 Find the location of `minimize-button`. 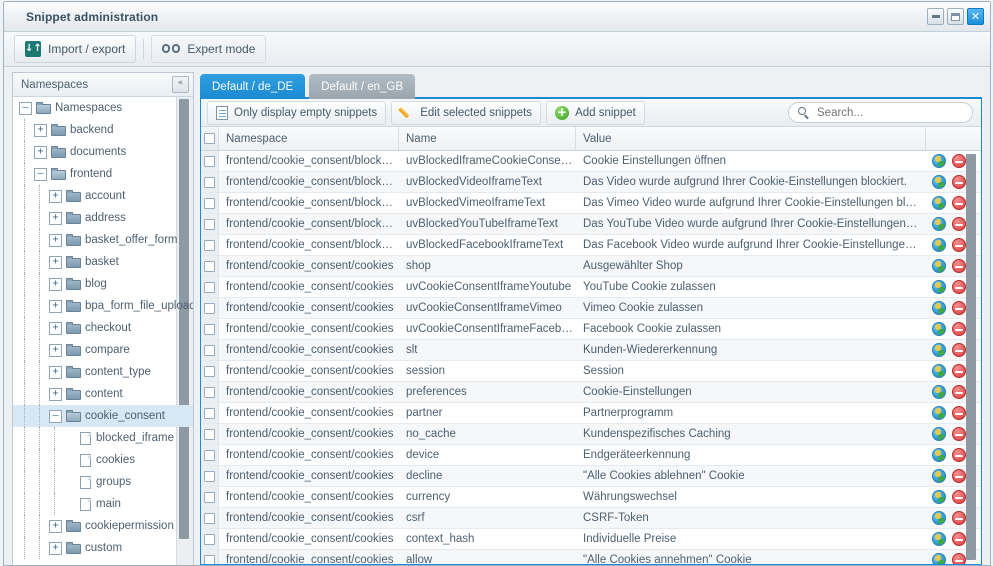

minimize-button is located at coordinates (935, 16).